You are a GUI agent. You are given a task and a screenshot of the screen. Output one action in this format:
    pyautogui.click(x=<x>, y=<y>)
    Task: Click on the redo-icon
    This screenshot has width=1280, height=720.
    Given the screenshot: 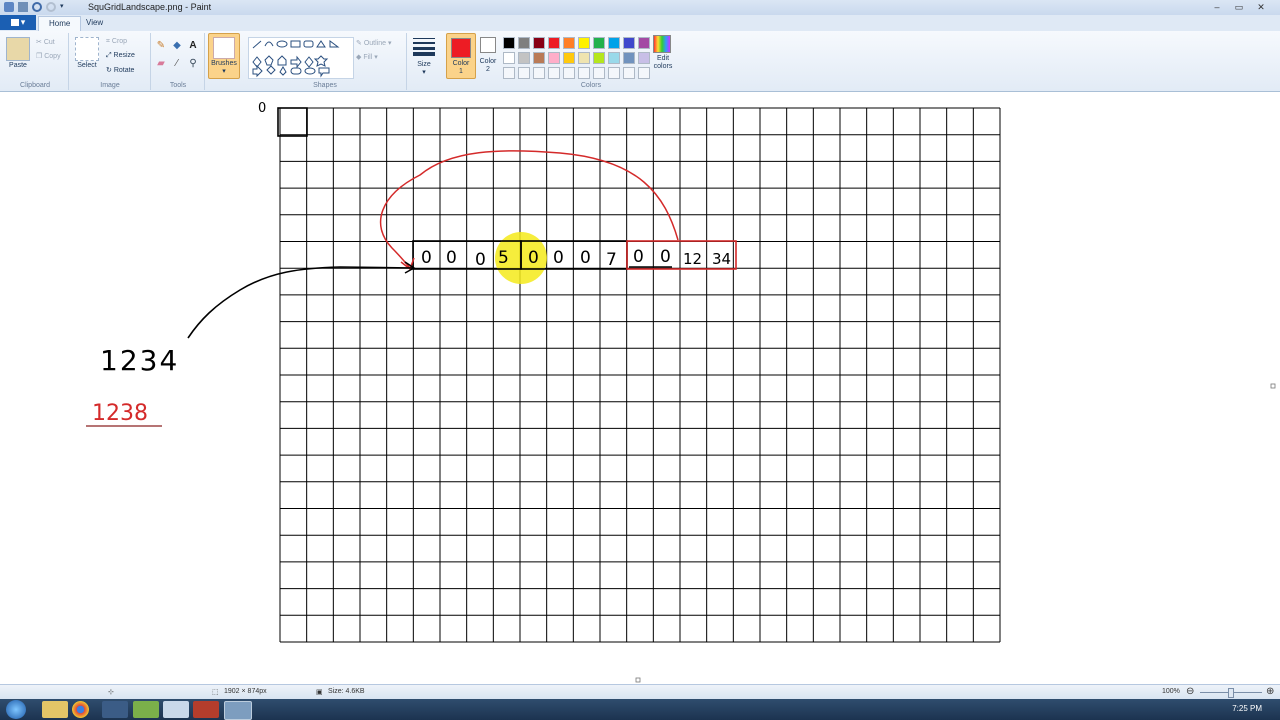 What is the action you would take?
    pyautogui.click(x=51, y=7)
    